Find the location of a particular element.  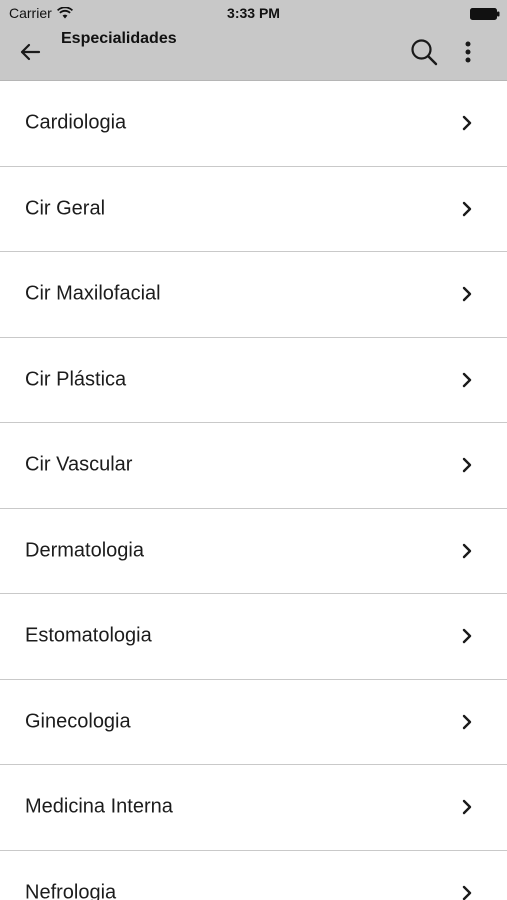

list-item: Dermatologia is located at coordinates (253, 551).